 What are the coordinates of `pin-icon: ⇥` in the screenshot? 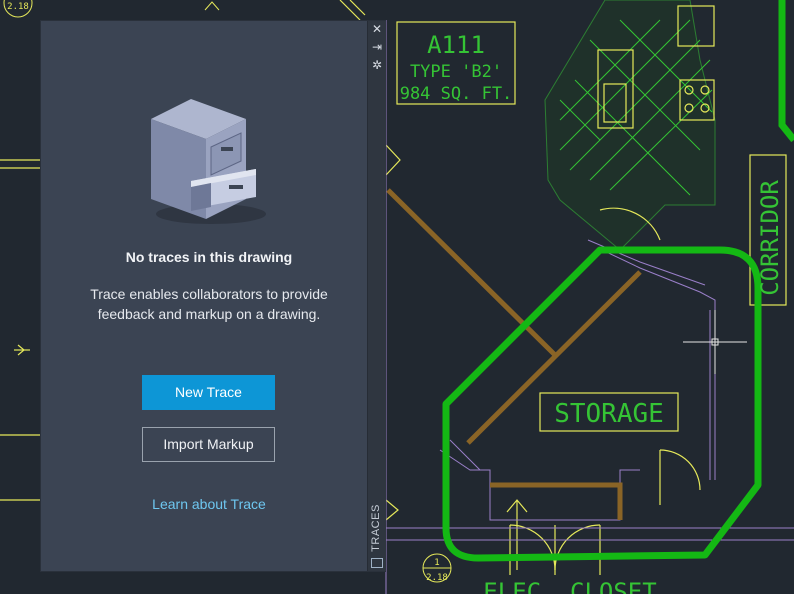 It's located at (377, 47).